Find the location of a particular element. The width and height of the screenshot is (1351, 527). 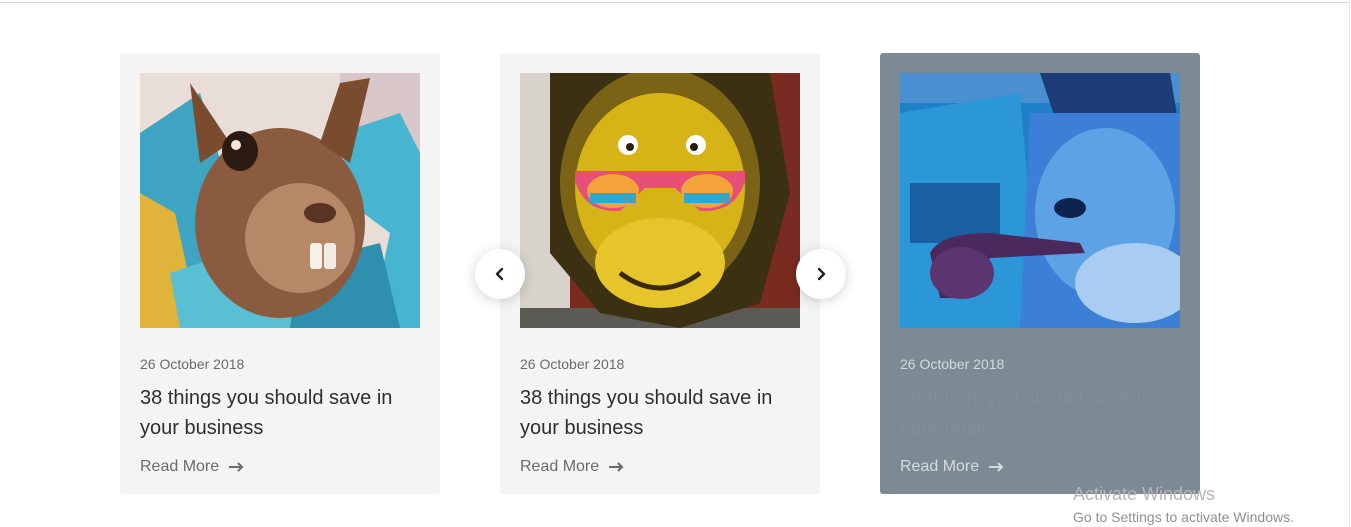

graffiti-squirrel-image is located at coordinates (280, 200).